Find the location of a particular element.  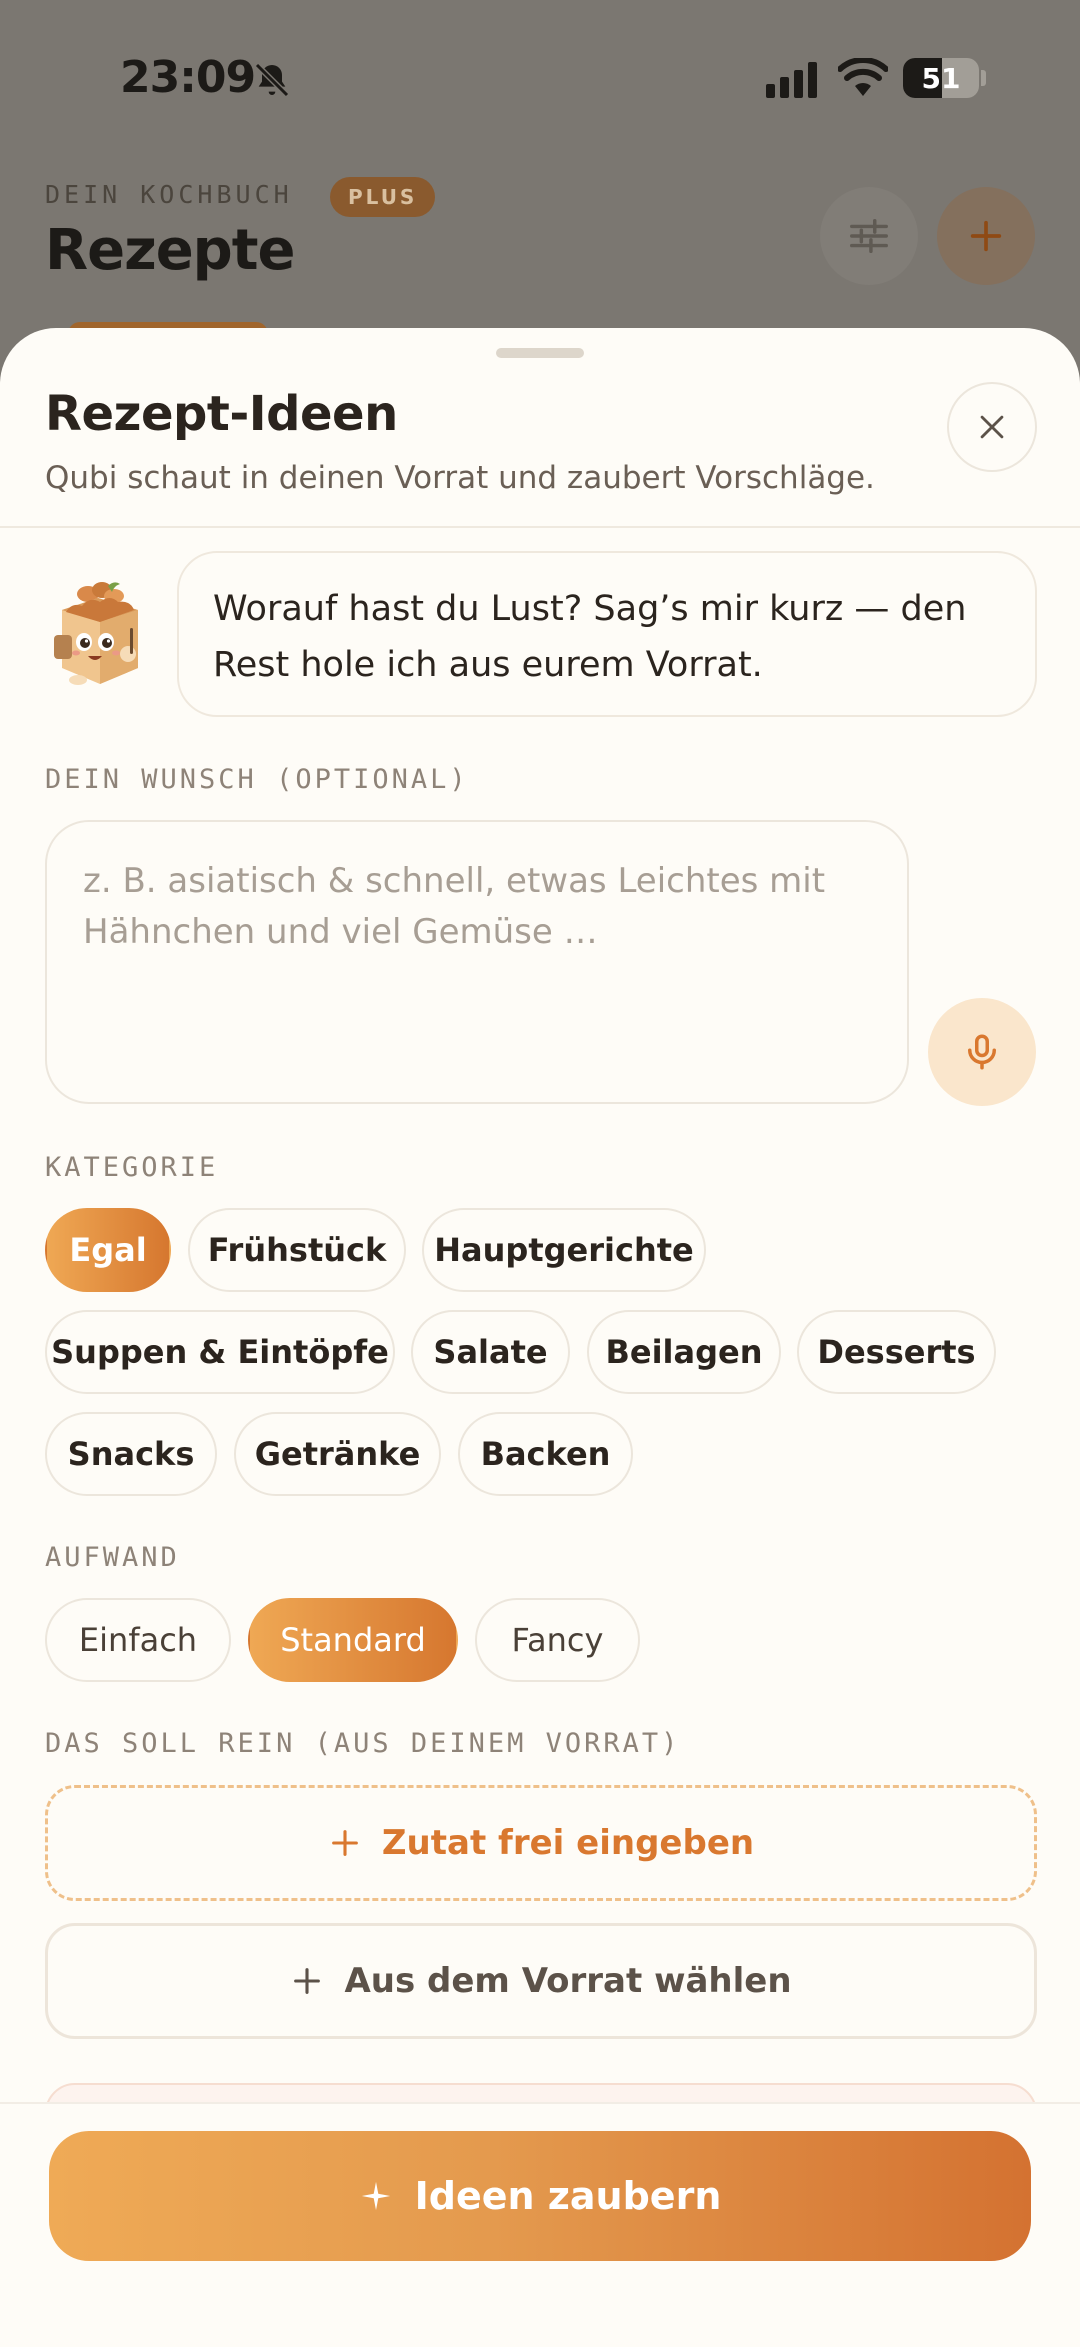

close-icon is located at coordinates (992, 427).